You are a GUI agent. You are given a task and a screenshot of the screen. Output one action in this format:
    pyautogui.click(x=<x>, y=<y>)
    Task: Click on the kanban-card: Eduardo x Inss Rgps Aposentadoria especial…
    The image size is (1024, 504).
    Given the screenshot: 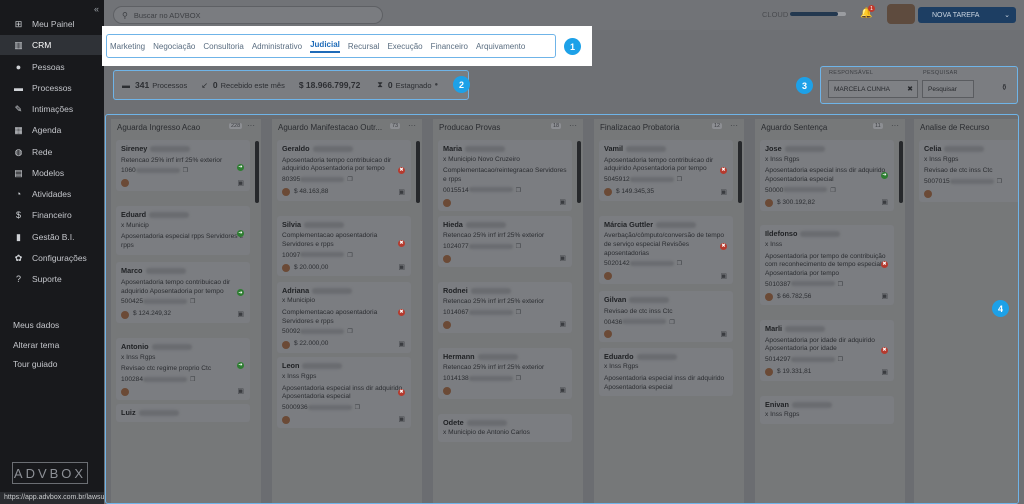 What is the action you would take?
    pyautogui.click(x=666, y=372)
    